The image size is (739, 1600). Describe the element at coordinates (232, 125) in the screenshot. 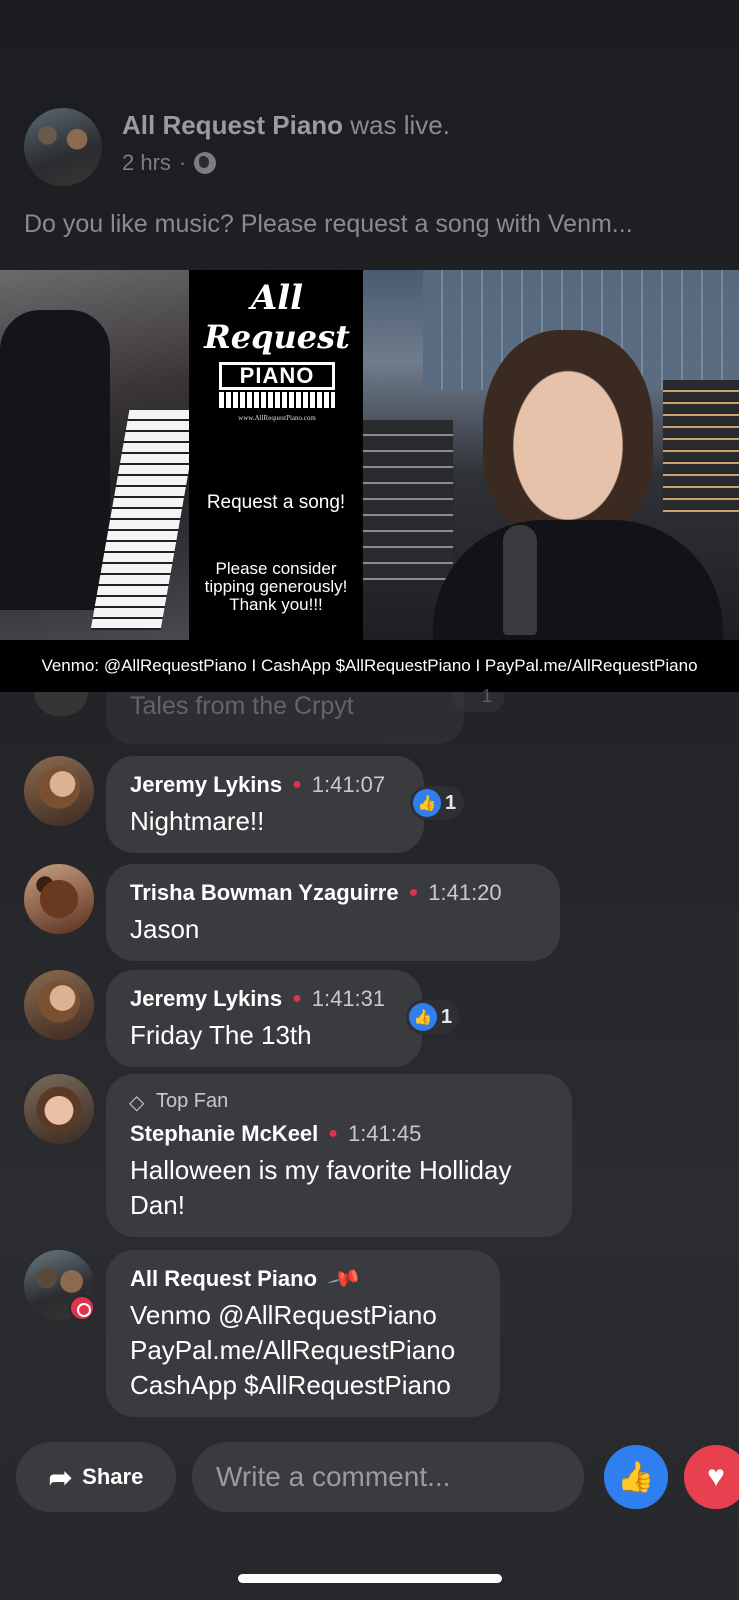

I see `page-name: All Request Piano` at that location.